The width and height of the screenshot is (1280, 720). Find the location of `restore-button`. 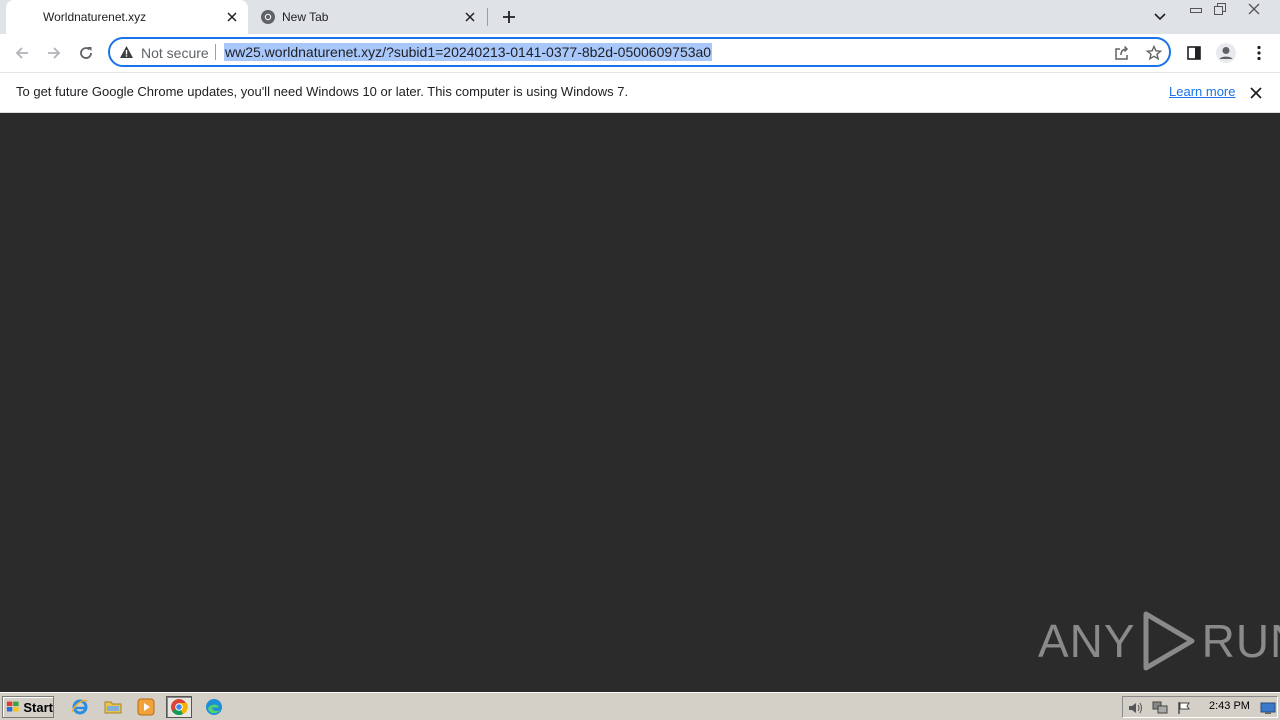

restore-button is located at coordinates (1220, 9).